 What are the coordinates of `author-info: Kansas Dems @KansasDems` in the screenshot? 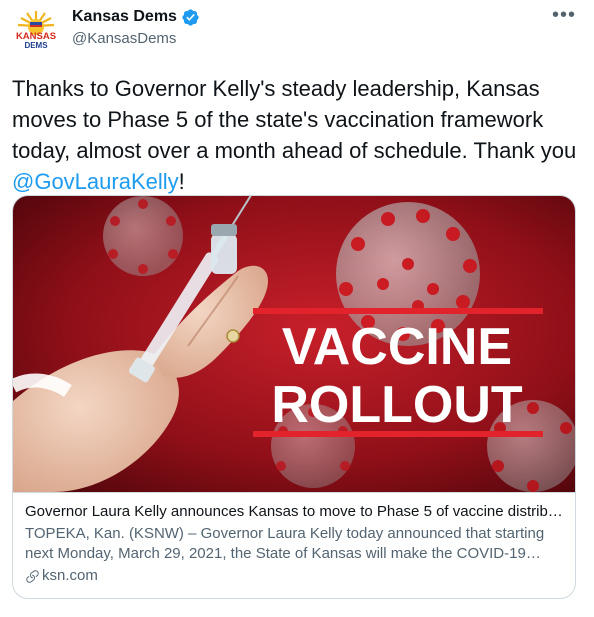 It's located at (136, 26).